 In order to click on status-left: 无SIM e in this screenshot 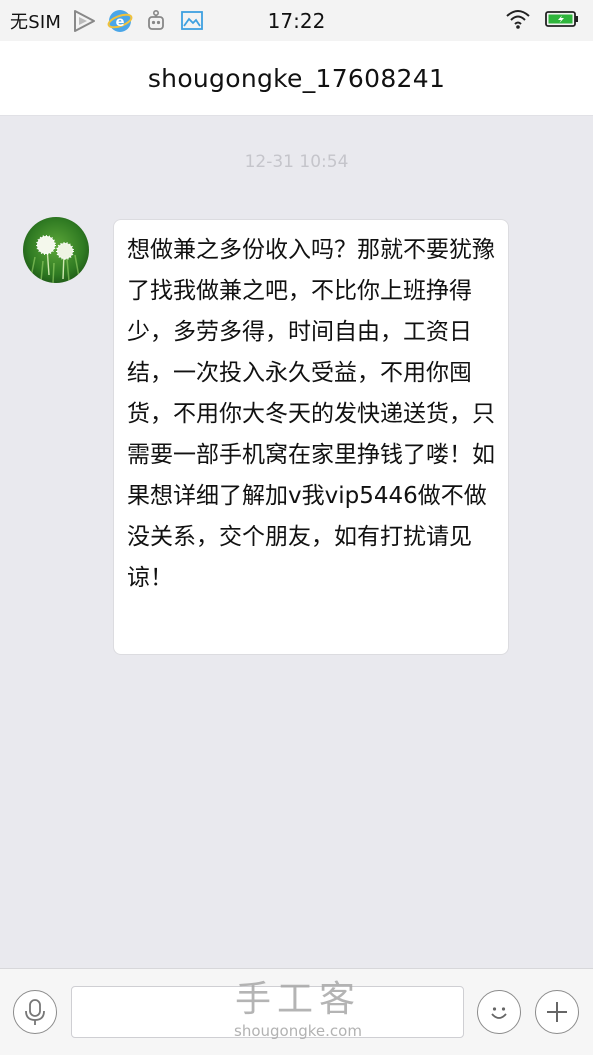, I will do `click(107, 20)`.